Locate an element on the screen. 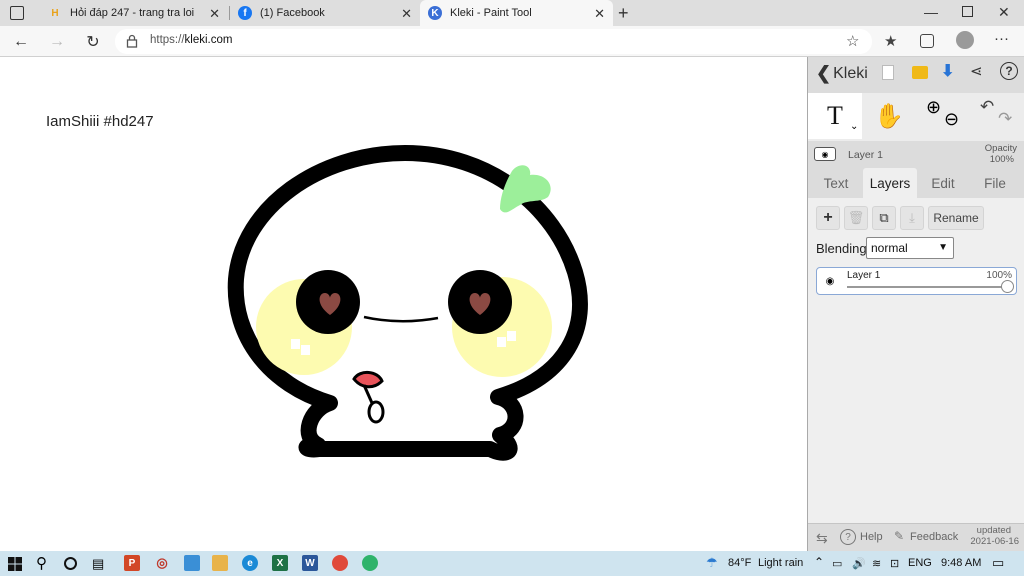 The width and height of the screenshot is (1024, 576). tab-hoidap: H Hỏi đáp 247 - trang tra loi ✕ is located at coordinates (134, 13).